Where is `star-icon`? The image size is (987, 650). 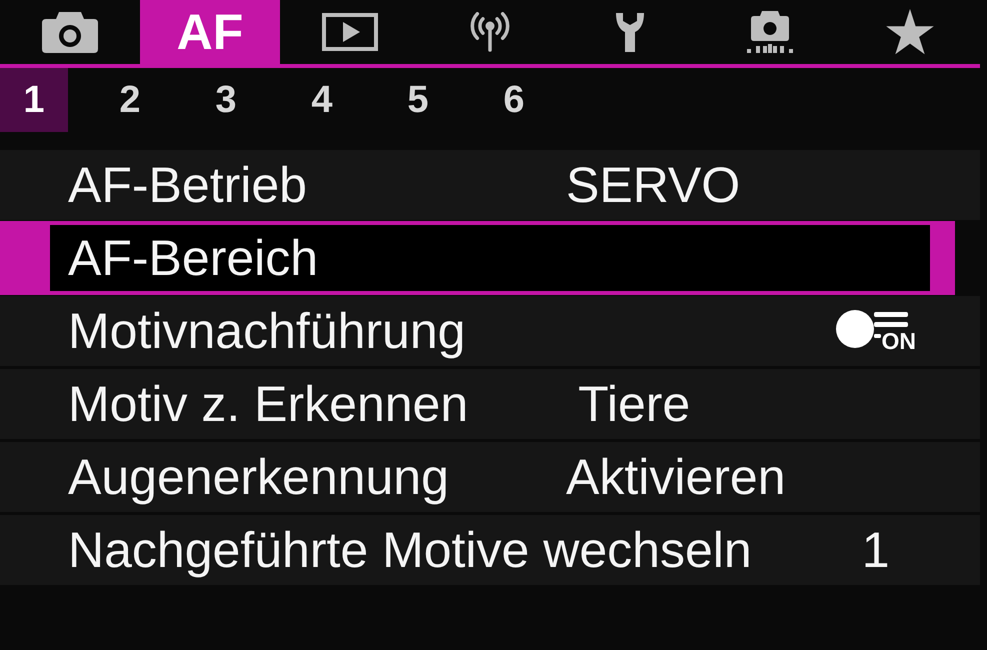 star-icon is located at coordinates (910, 32).